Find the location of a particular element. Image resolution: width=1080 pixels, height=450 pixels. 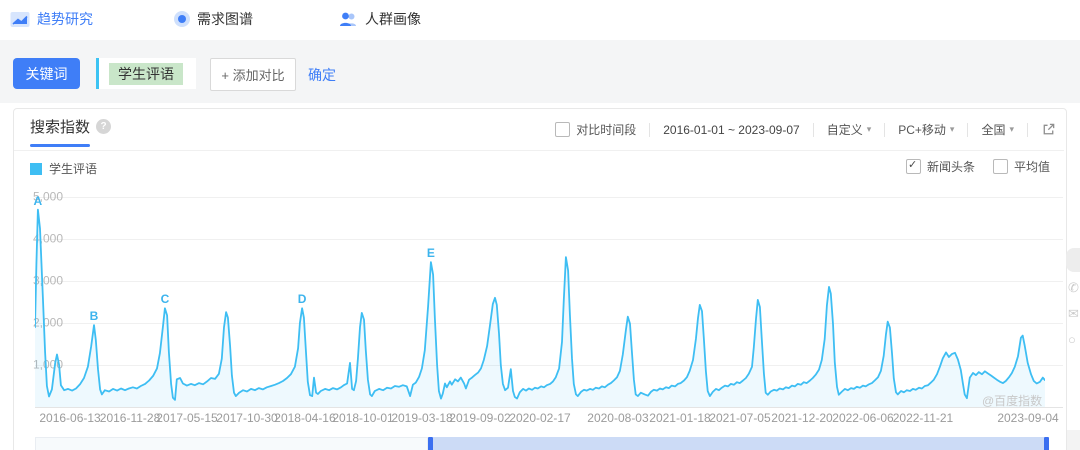

slider-right-handle is located at coordinates (1046, 443).